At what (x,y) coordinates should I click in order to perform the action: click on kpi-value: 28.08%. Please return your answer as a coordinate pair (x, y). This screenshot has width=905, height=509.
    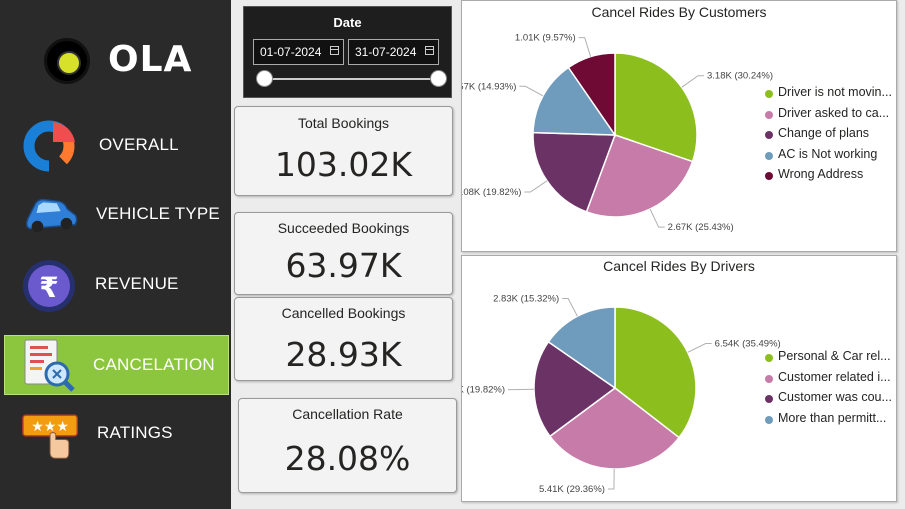
    Looking at the image, I should click on (347, 458).